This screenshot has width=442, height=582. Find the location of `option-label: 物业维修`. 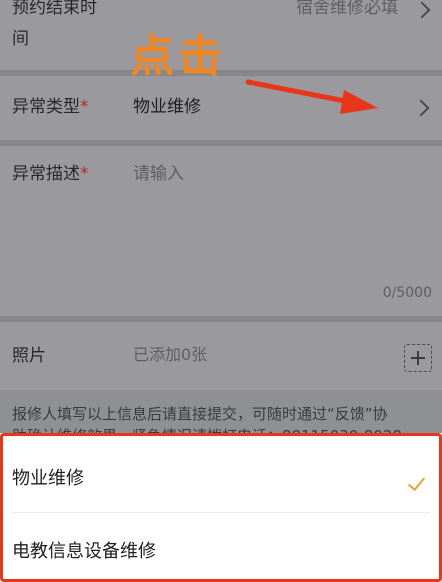

option-label: 物业维修 is located at coordinates (48, 478).